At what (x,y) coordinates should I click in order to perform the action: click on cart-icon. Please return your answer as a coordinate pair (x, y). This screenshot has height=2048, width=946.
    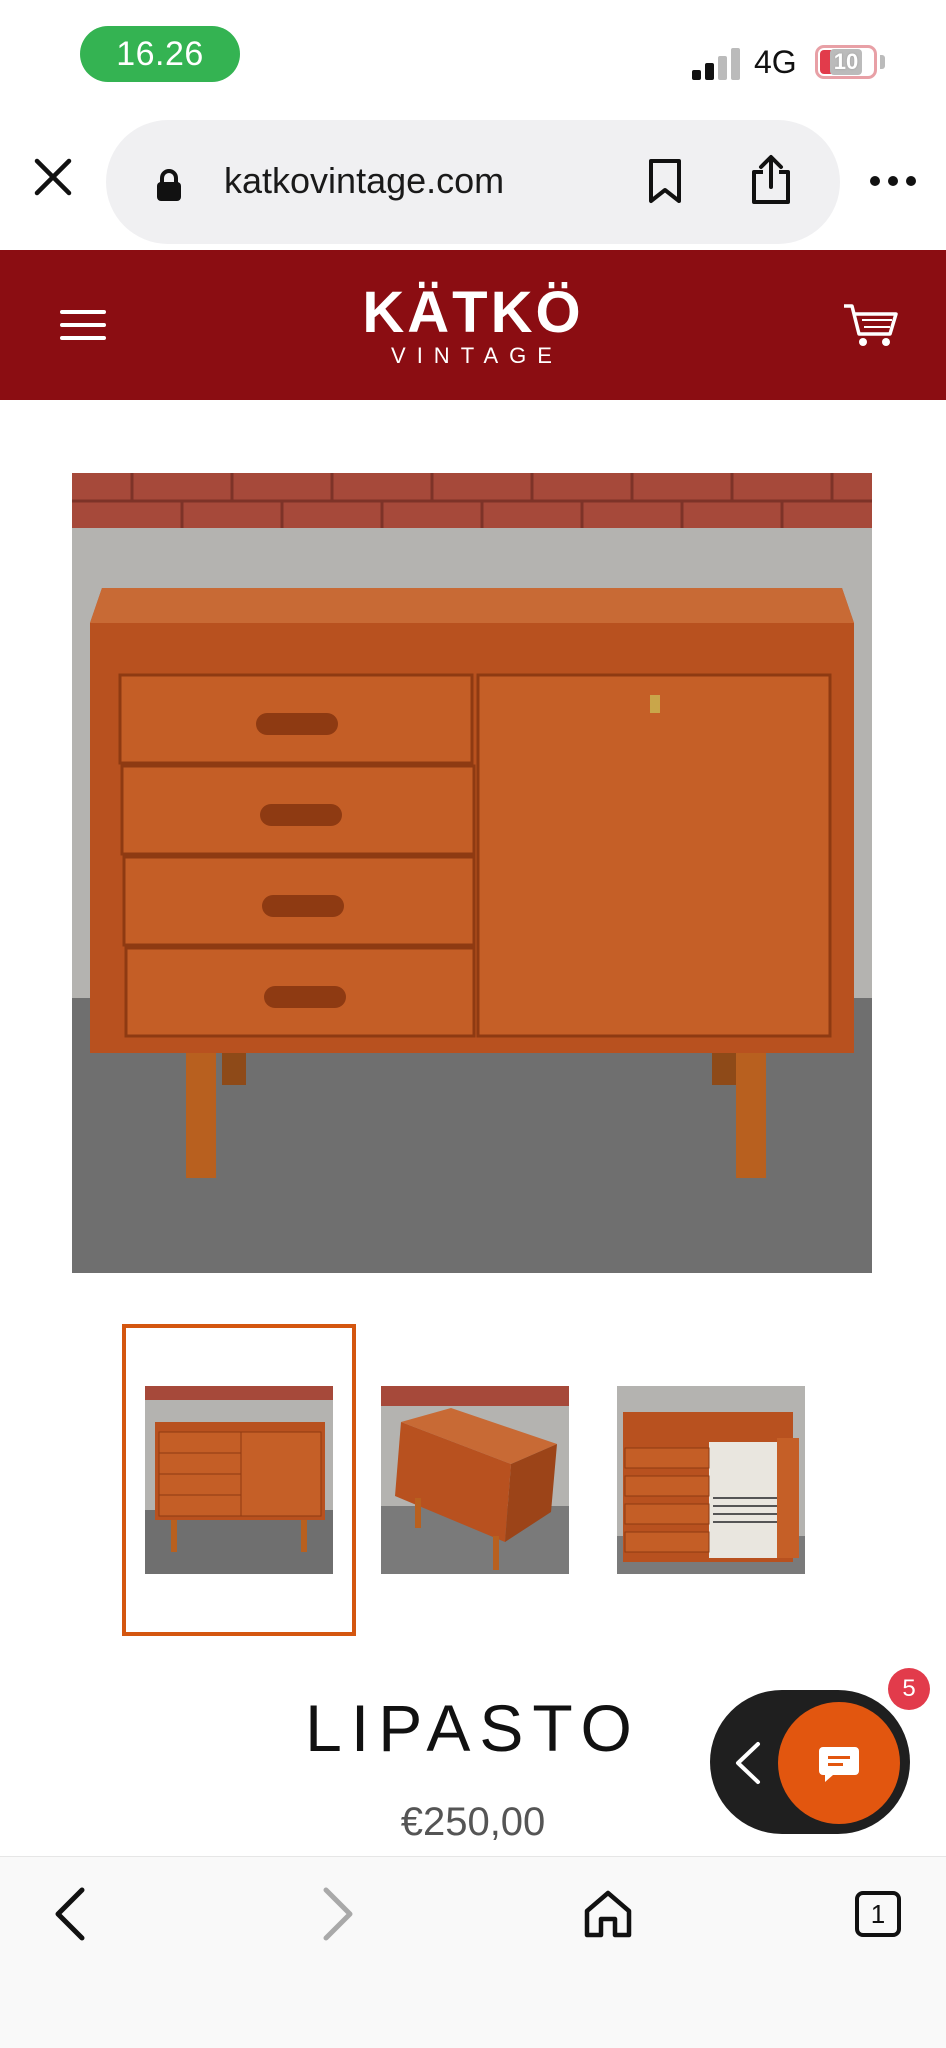
    Looking at the image, I should click on (871, 325).